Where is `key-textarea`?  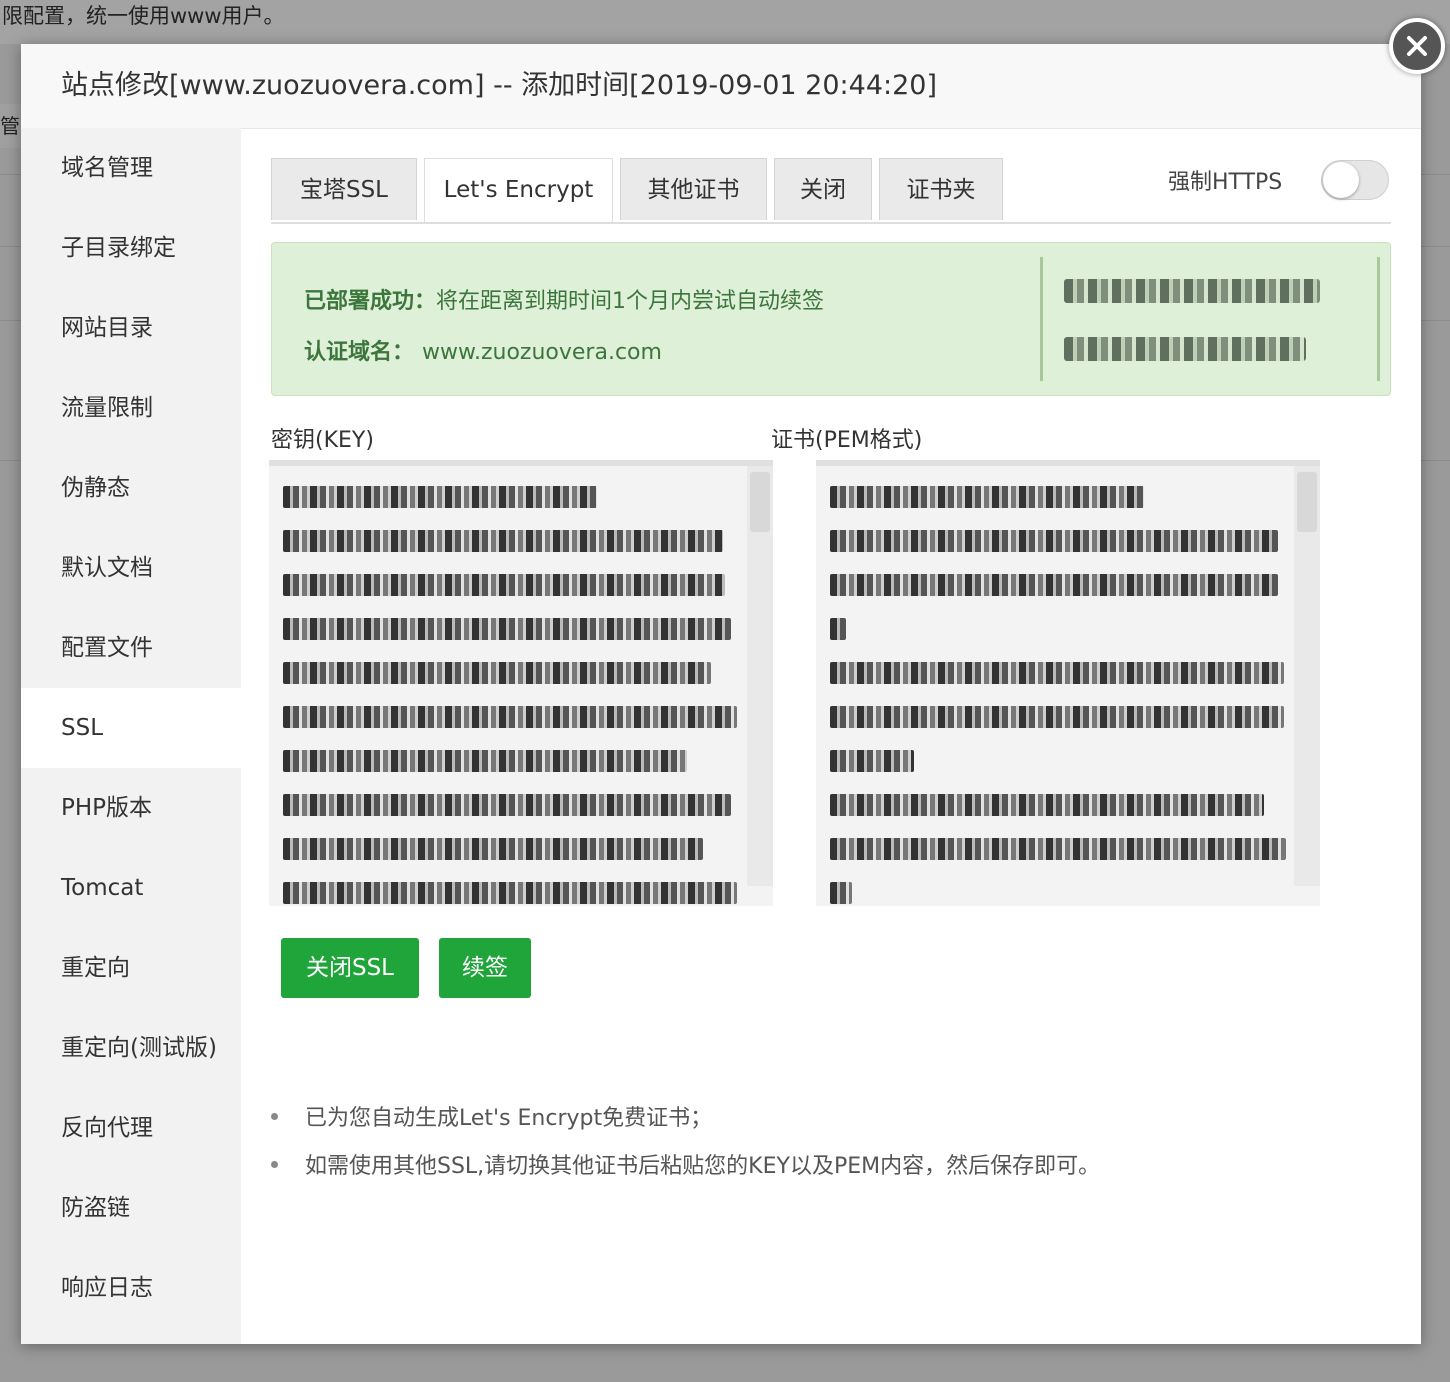
key-textarea is located at coordinates (521, 683).